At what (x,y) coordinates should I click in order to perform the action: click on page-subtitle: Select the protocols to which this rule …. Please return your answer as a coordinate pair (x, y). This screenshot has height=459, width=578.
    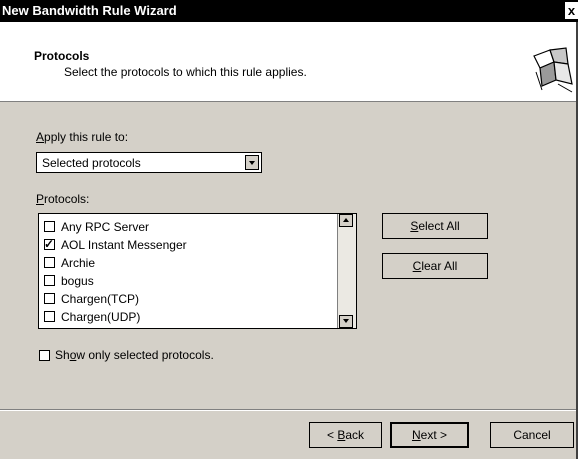
    Looking at the image, I should click on (185, 72).